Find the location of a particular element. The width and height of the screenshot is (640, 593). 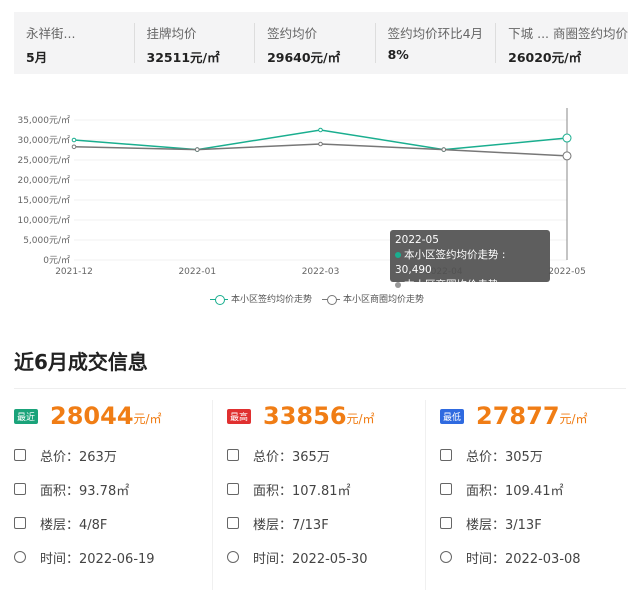

stat-label: 下城 ... 商圈签约均价 is located at coordinates (568, 33).